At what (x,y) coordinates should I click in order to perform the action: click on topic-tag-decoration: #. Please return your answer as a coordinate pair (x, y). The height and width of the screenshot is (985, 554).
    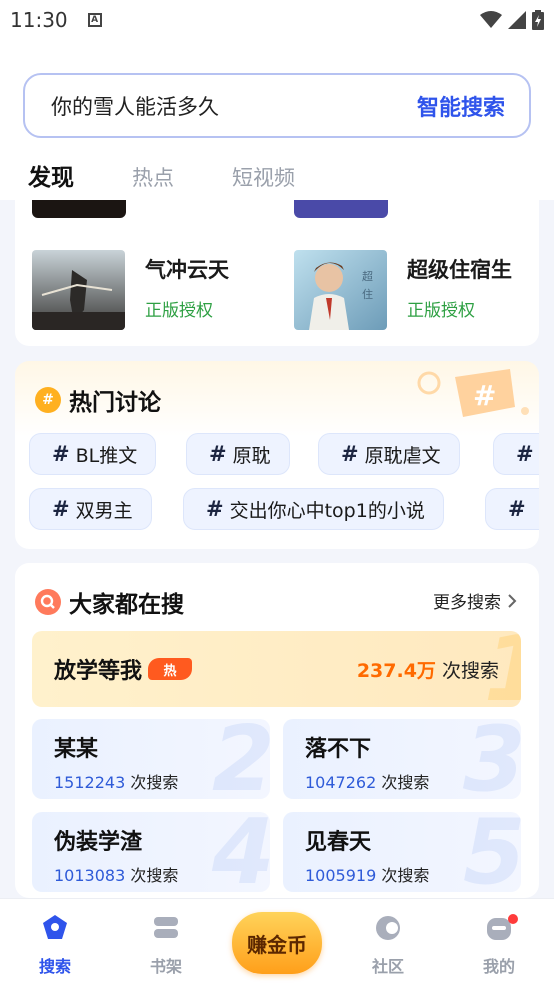
    Looking at the image, I should click on (473, 393).